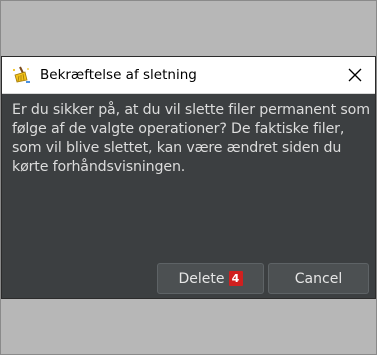  Describe the element at coordinates (235, 278) in the screenshot. I see `delete-count-badge: 4` at that location.